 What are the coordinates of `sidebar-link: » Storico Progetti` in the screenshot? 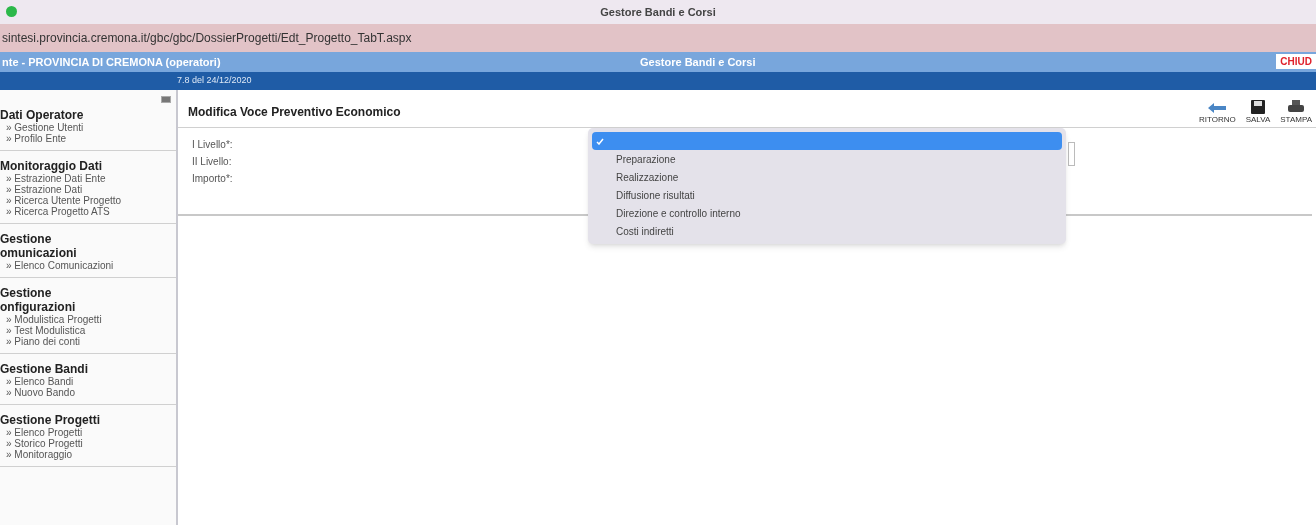 It's located at (88, 443).